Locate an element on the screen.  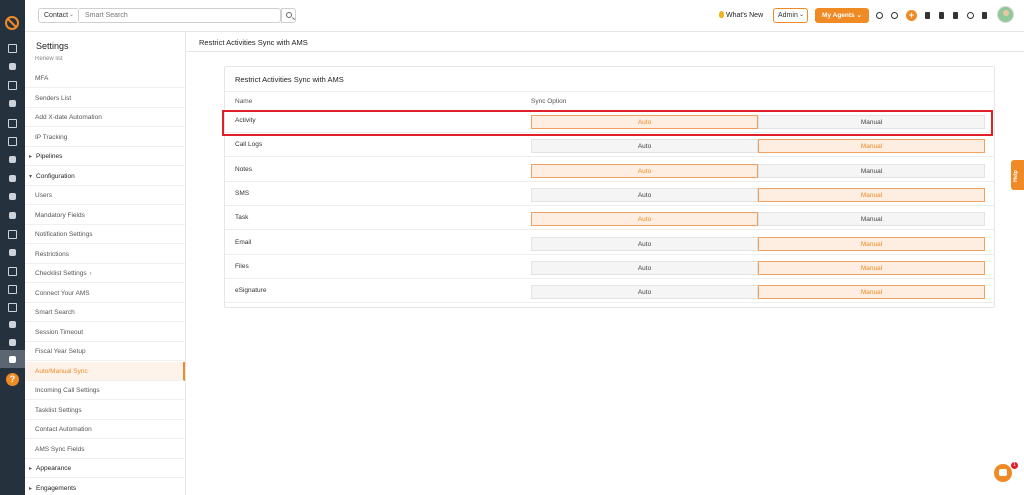
my-agents-button: My Agents ⌄ is located at coordinates (842, 15).